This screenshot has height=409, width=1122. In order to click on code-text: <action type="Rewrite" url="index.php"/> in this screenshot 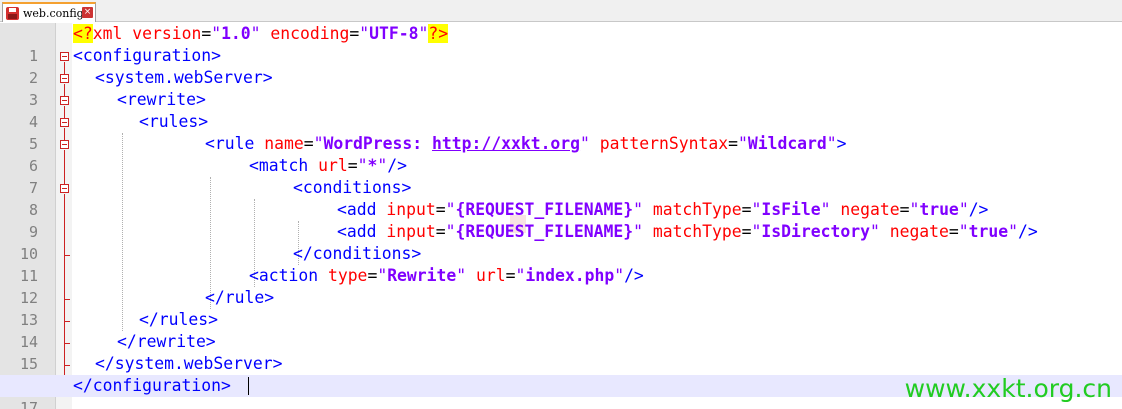, I will do `click(446, 275)`.